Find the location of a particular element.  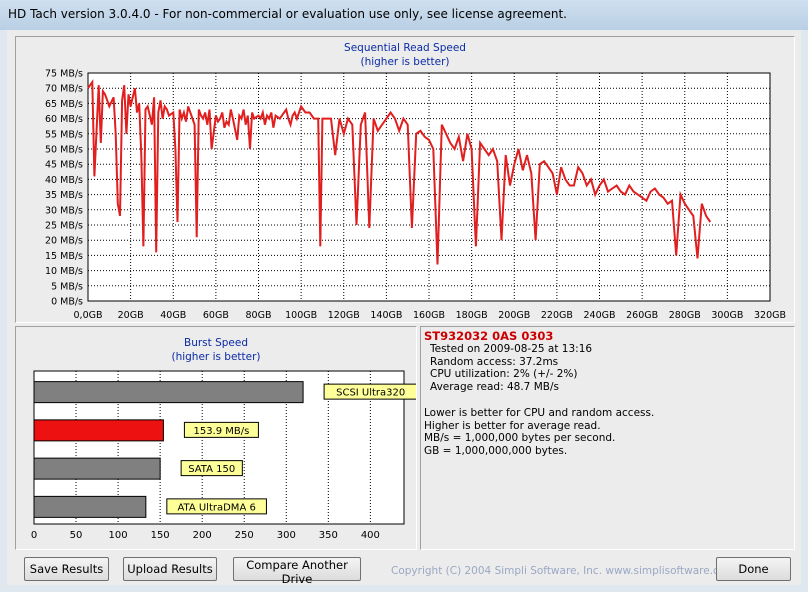

y-tick-label: 10 MB/s is located at coordinates (64, 271).